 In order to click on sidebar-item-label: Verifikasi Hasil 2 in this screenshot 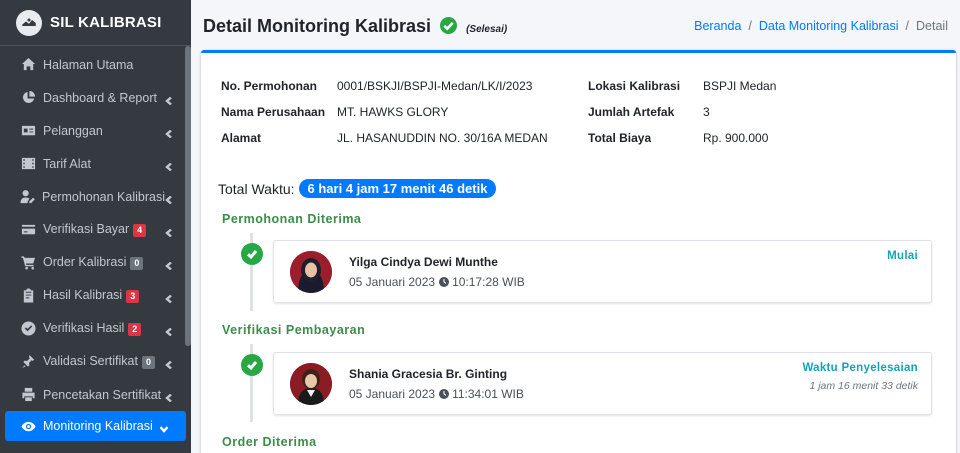, I will do `click(104, 328)`.